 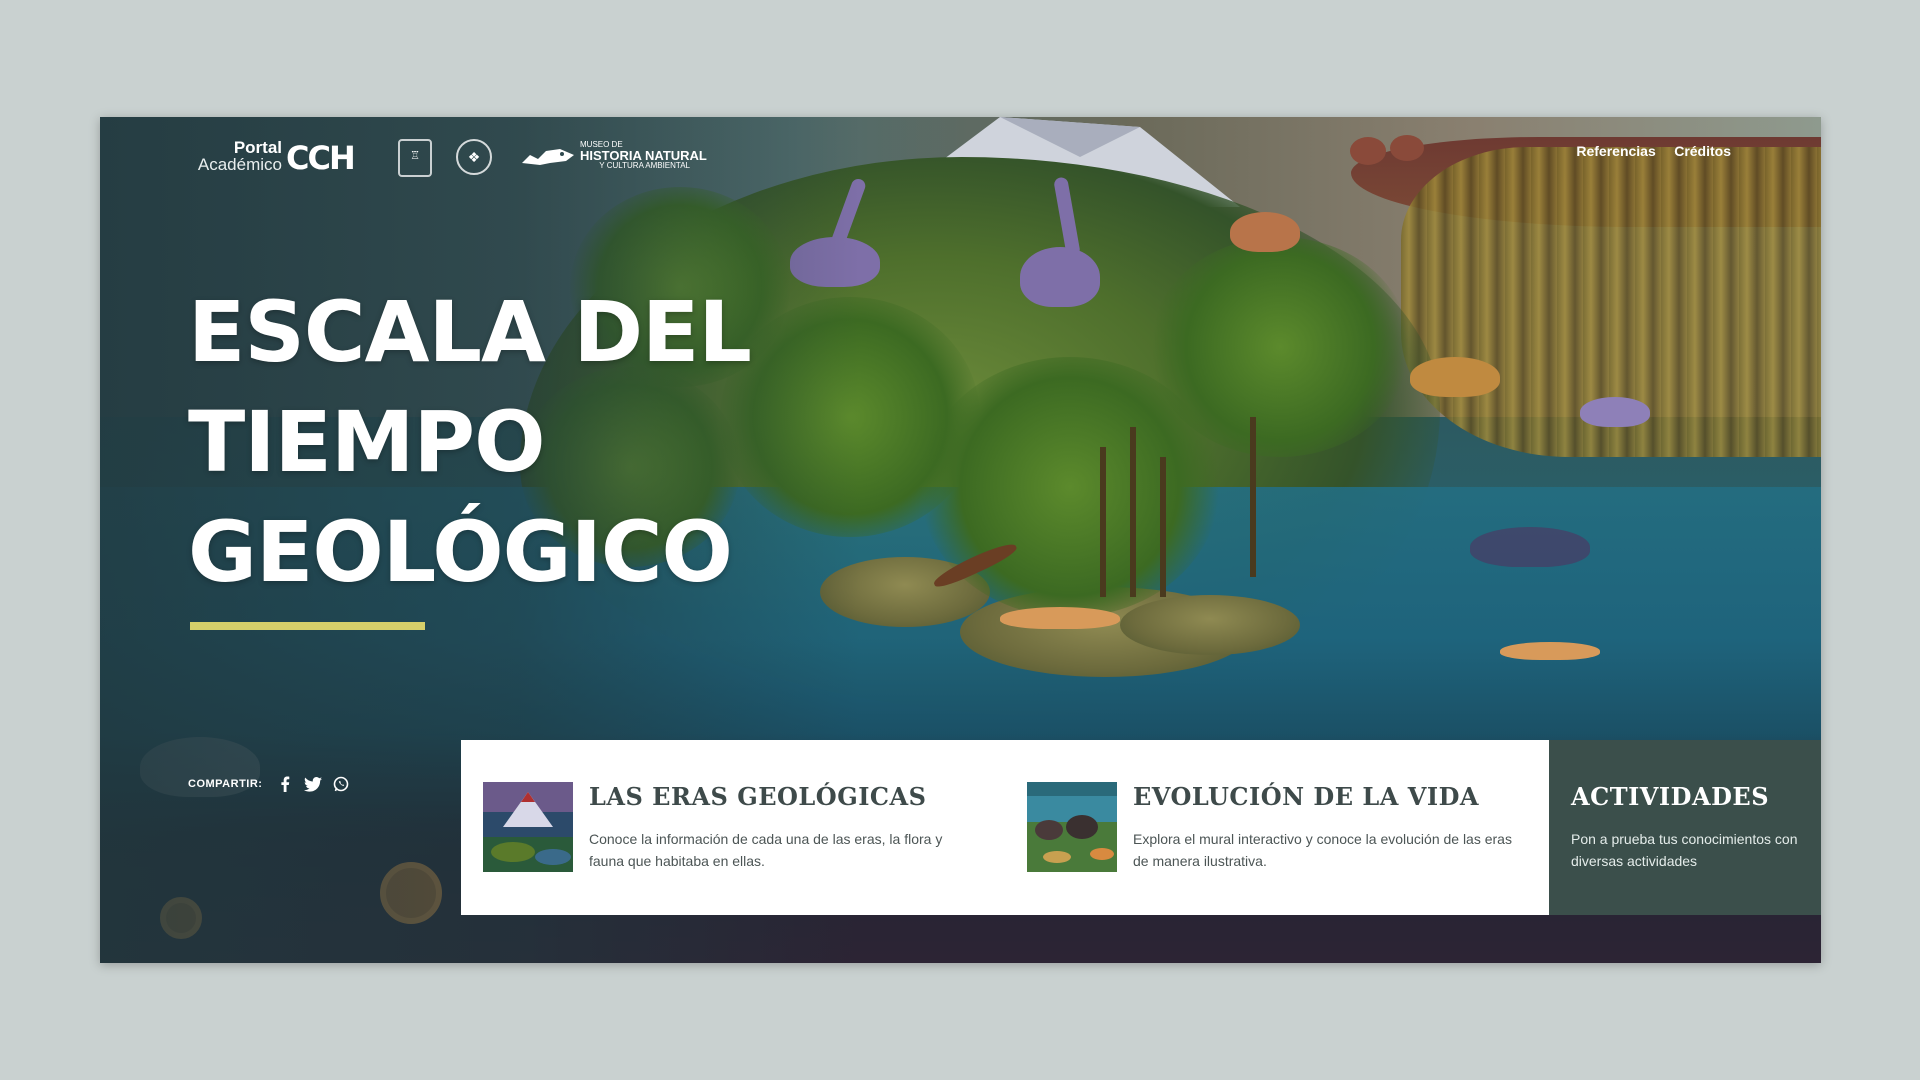 I want to click on portal-academico-logo: Portal Académico, so click(x=235, y=156).